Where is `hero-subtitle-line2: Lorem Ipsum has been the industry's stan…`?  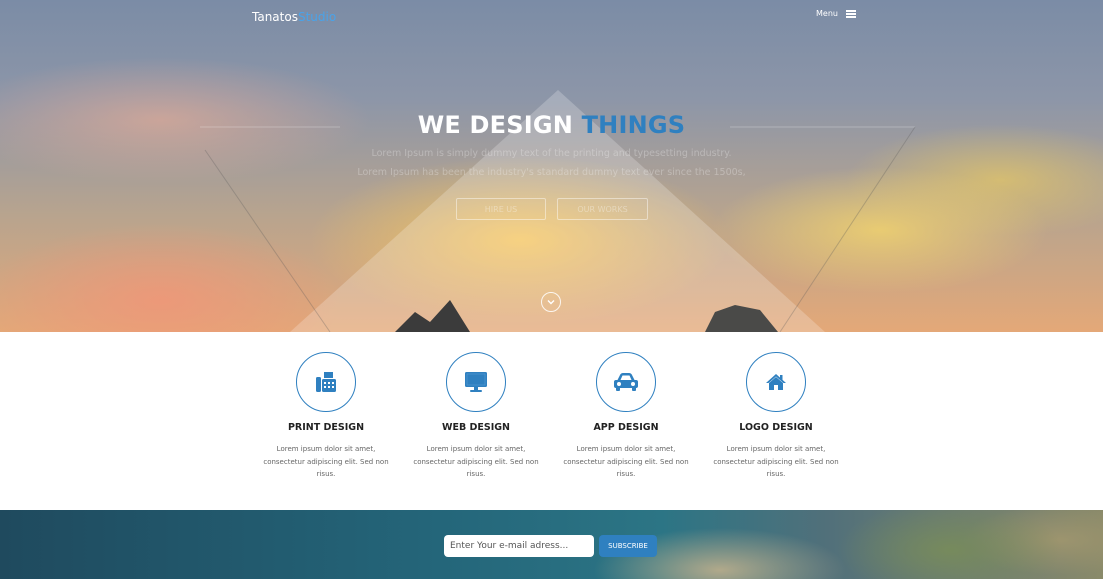
hero-subtitle-line2: Lorem Ipsum has been the industry's stan… is located at coordinates (551, 172).